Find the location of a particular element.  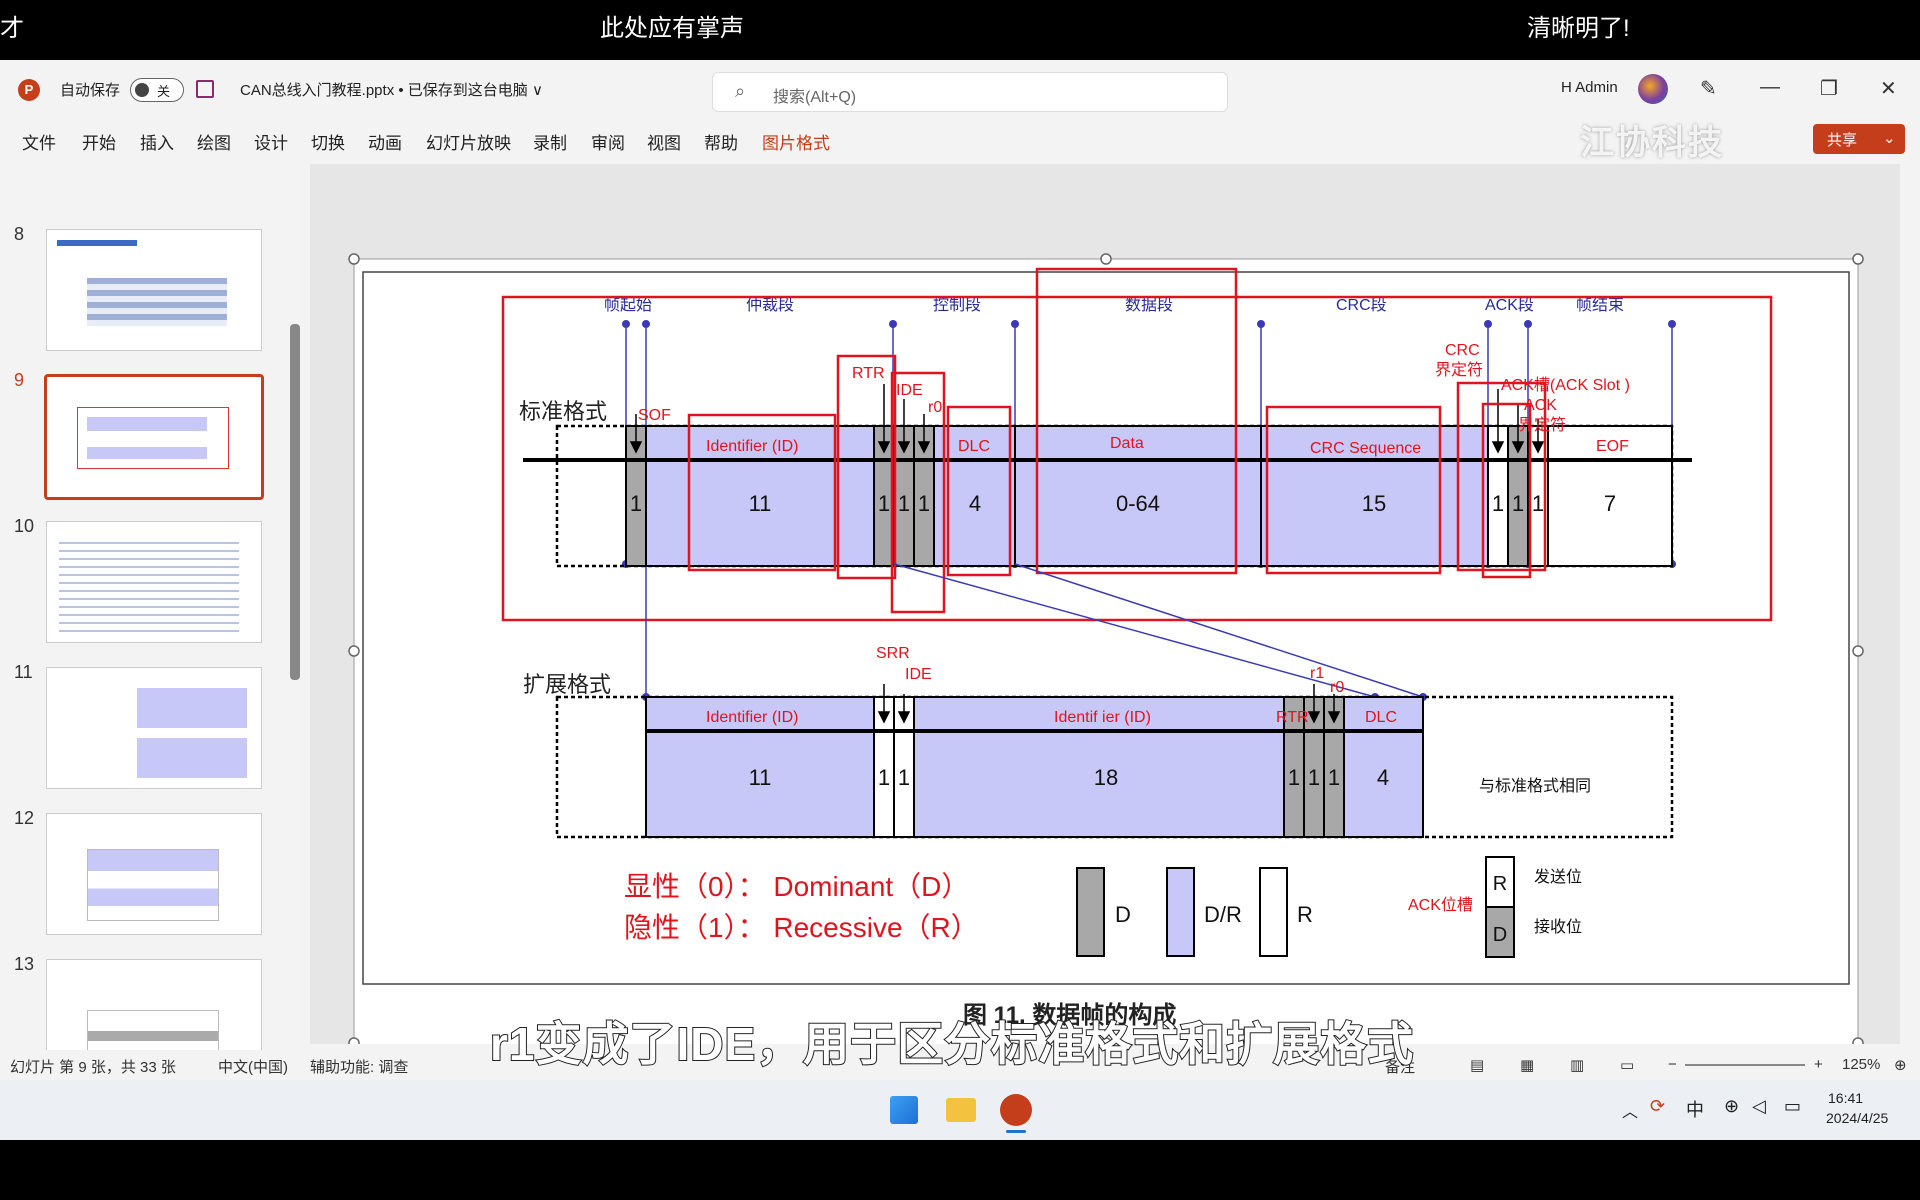

file-explorer-icon is located at coordinates (961, 1110).